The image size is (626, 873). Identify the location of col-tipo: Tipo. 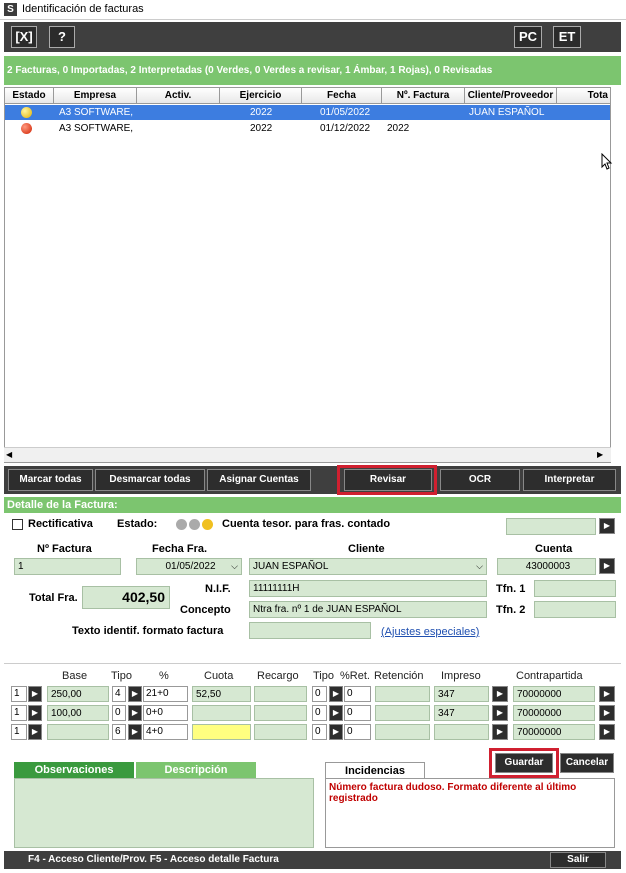
(121, 676).